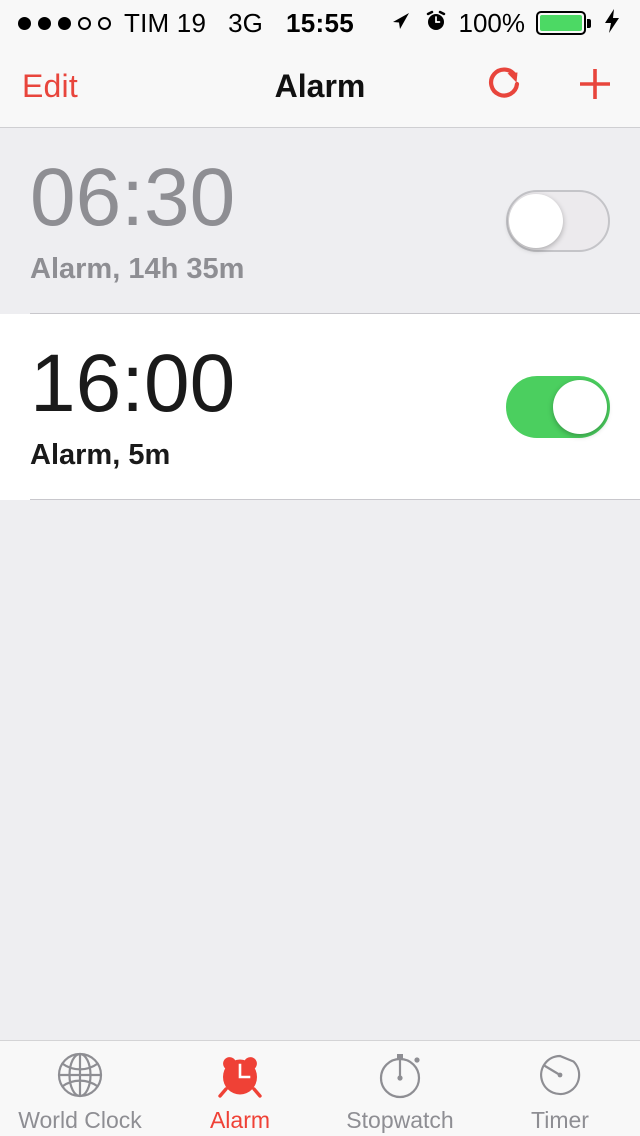 The width and height of the screenshot is (640, 1136). Describe the element at coordinates (560, 1120) in the screenshot. I see `tab-label: Timer` at that location.